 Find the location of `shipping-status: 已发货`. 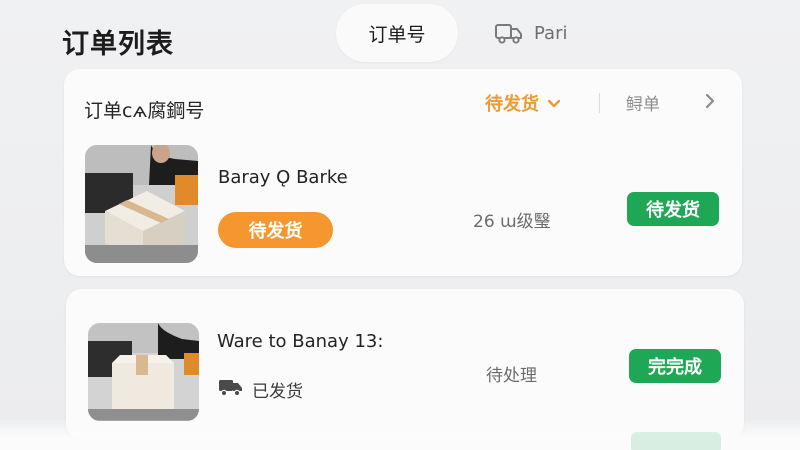

shipping-status: 已发货 is located at coordinates (260, 389).